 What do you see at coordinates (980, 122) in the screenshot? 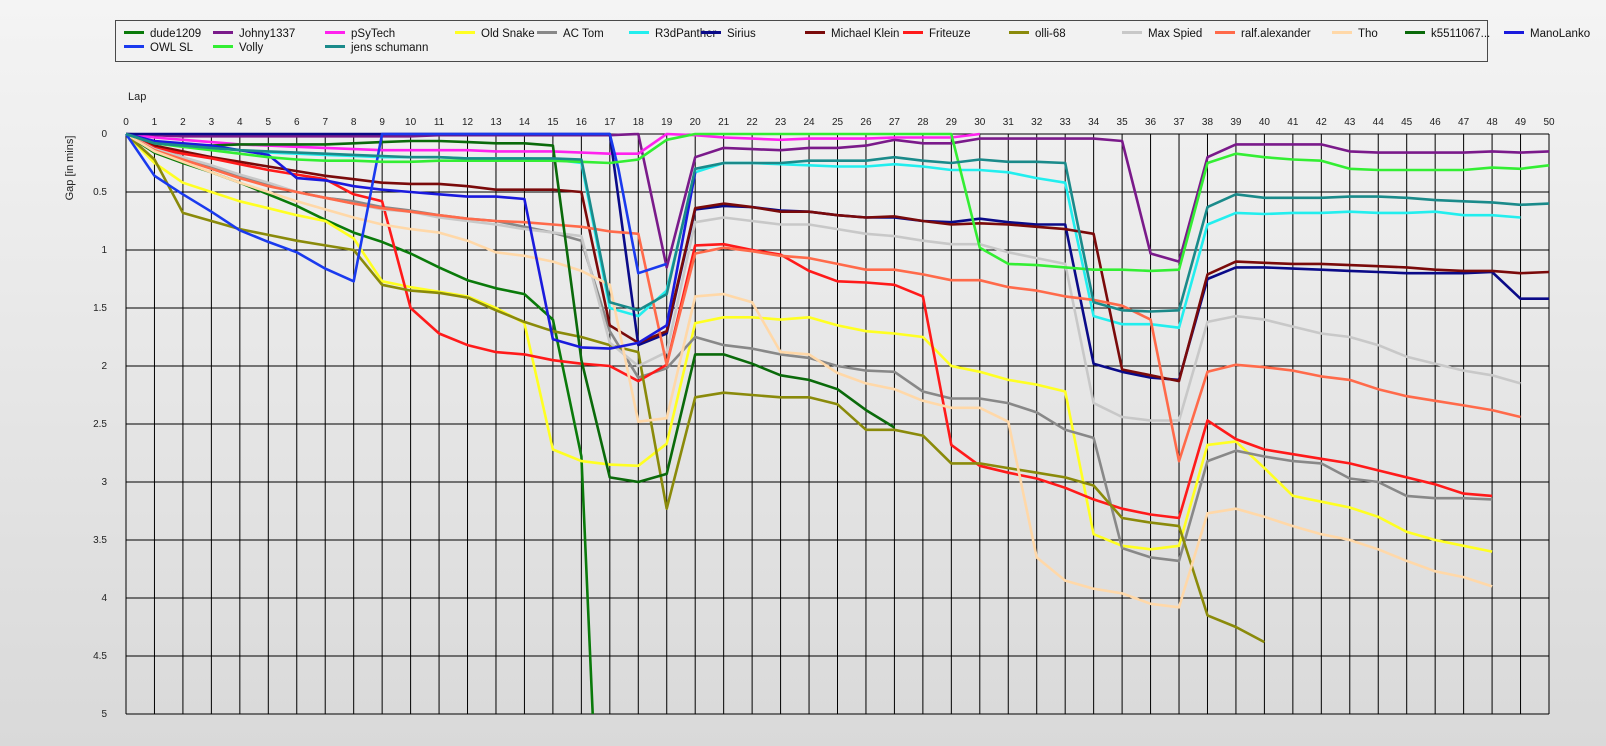
I see `x-tick-label: 30` at bounding box center [980, 122].